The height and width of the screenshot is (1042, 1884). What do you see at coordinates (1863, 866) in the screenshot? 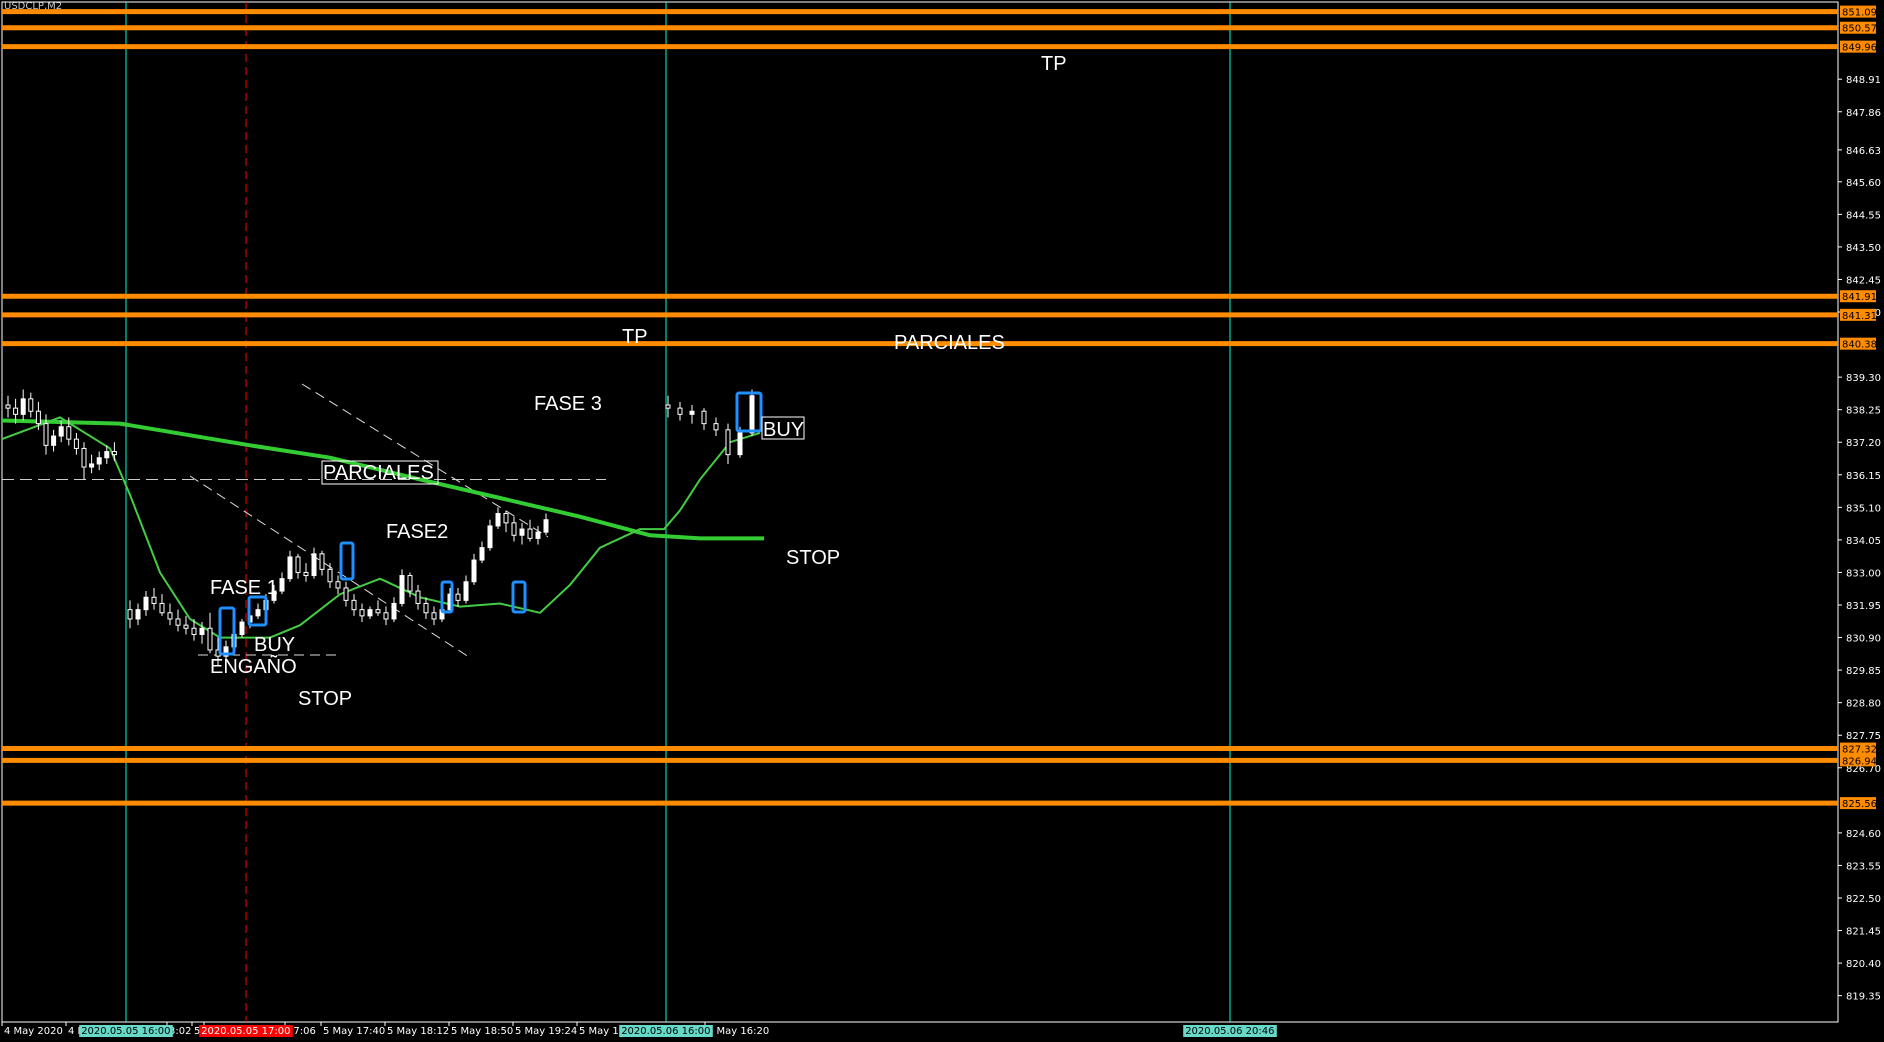
I see `y-tick-label: 823.55` at bounding box center [1863, 866].